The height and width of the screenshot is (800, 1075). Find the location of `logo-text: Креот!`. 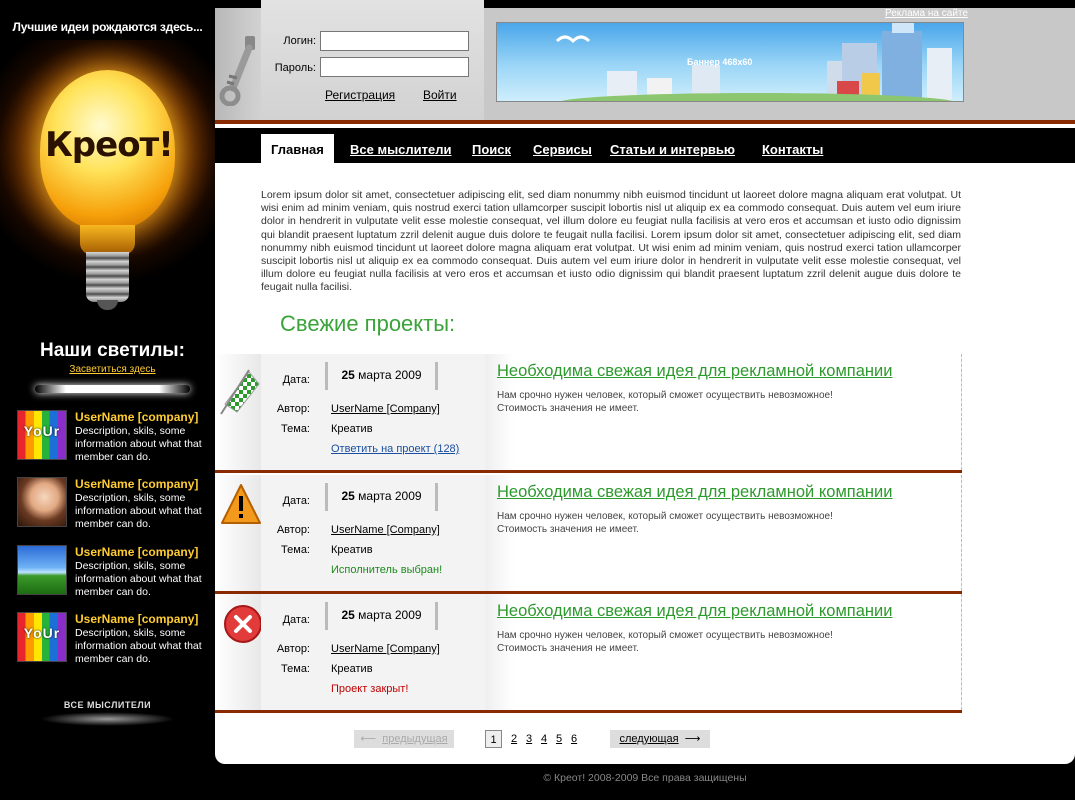

logo-text: Креот! is located at coordinates (109, 145).